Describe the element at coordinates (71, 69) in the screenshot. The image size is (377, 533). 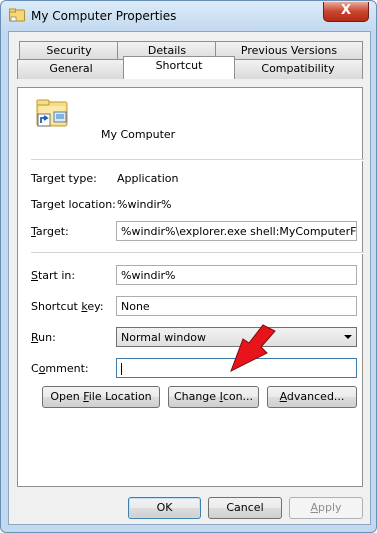
I see `tab-general: General` at that location.